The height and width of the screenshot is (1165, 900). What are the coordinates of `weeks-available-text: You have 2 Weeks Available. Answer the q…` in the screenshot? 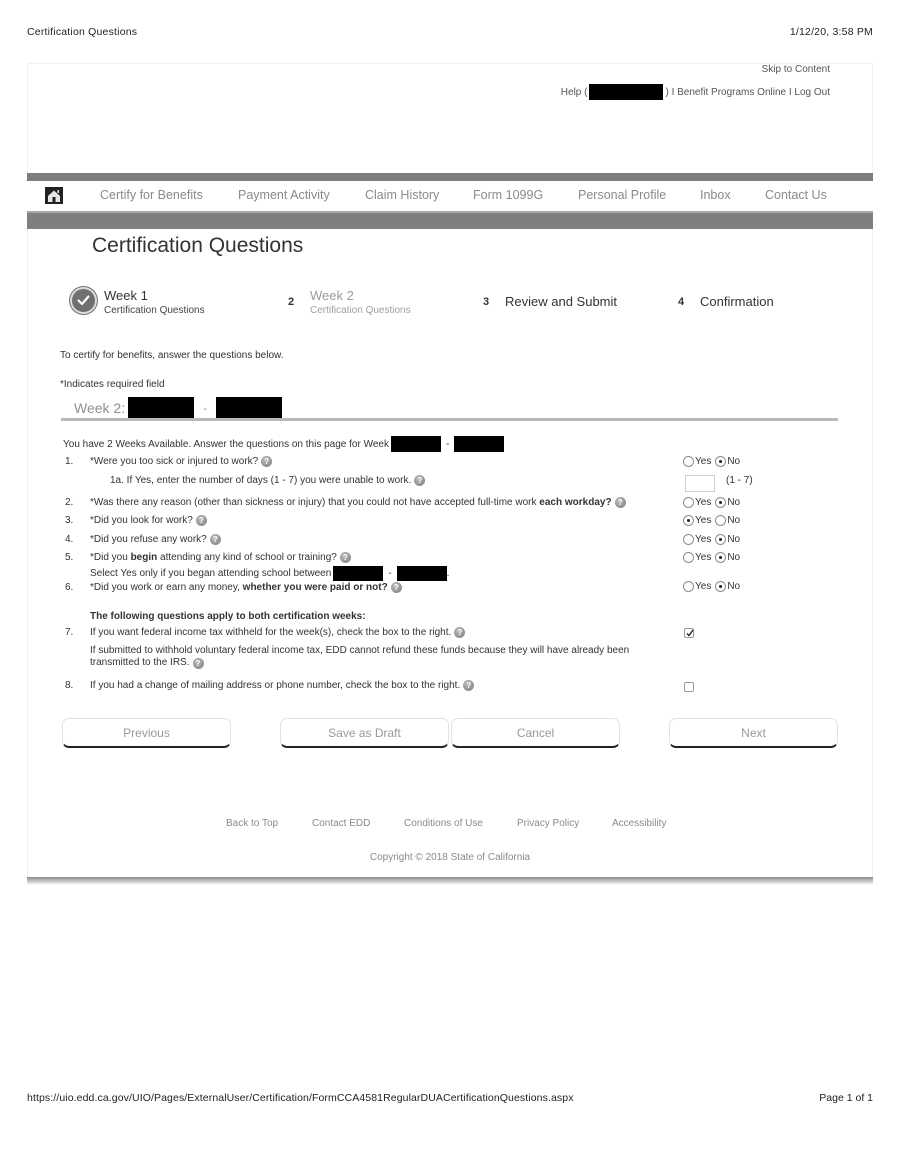 It's located at (284, 444).